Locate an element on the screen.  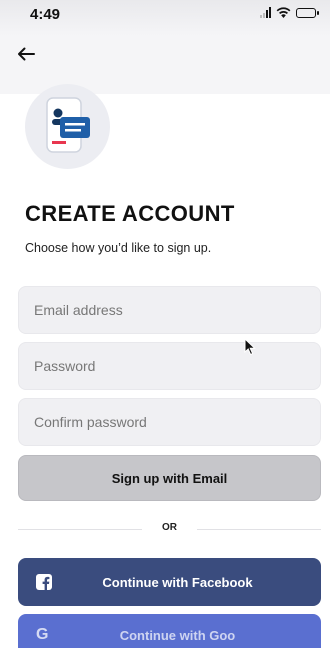
confirm-password-field is located at coordinates (169, 422).